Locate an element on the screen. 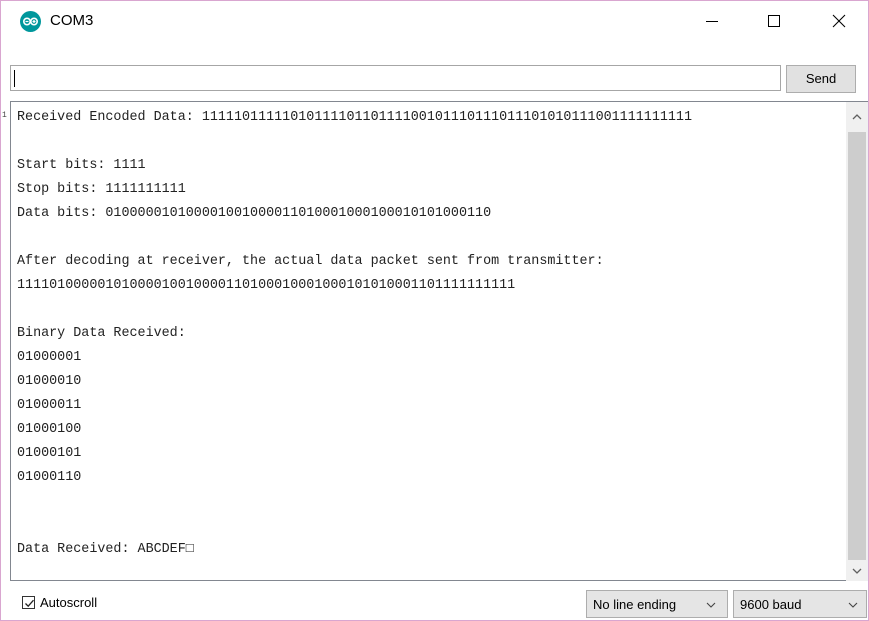  baud-rate-select: 9600 baud is located at coordinates (800, 604).